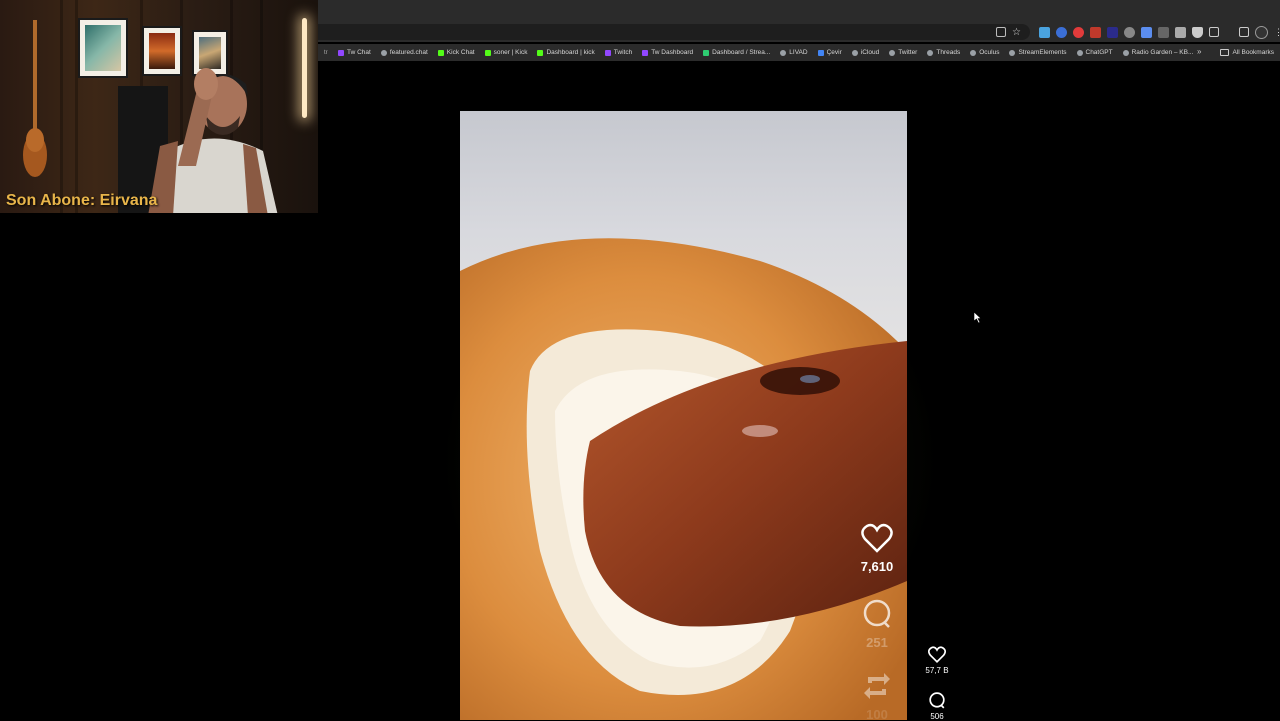 Image resolution: width=1280 pixels, height=721 pixels. What do you see at coordinates (1016, 32) in the screenshot?
I see `bookmark-star-icon: ☆` at bounding box center [1016, 32].